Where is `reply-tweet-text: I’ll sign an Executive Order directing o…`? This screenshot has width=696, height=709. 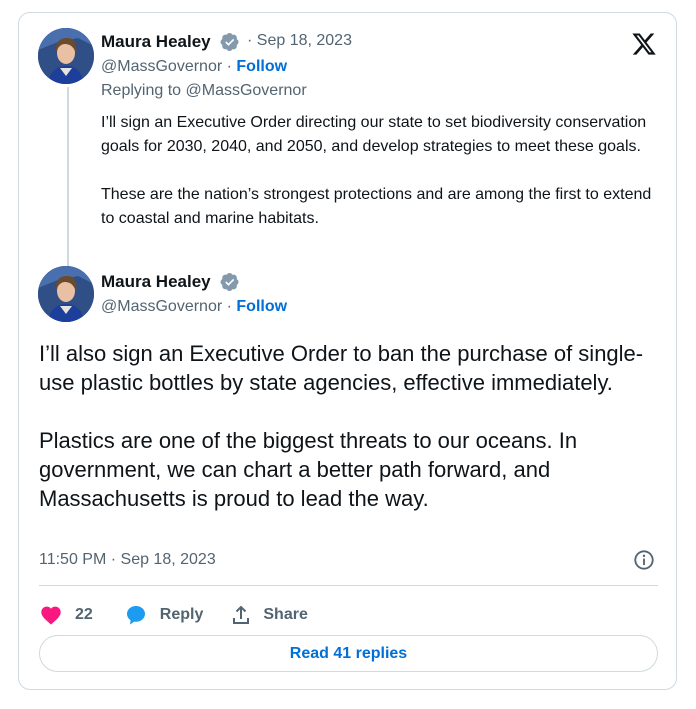 reply-tweet-text: I’ll sign an Executive Order directing o… is located at coordinates (381, 171).